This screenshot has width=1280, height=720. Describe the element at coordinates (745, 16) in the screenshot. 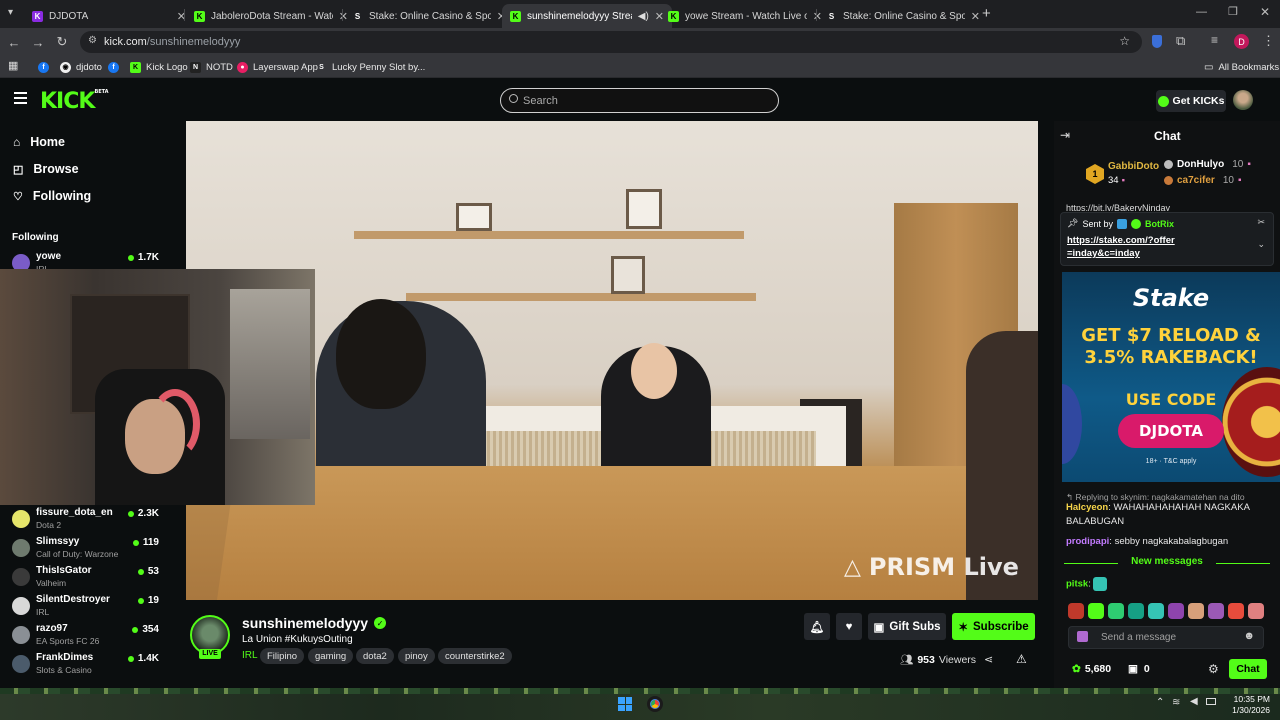

I see `tab-yowe: K yowe Stream - Watch Live on Ki ✕` at that location.